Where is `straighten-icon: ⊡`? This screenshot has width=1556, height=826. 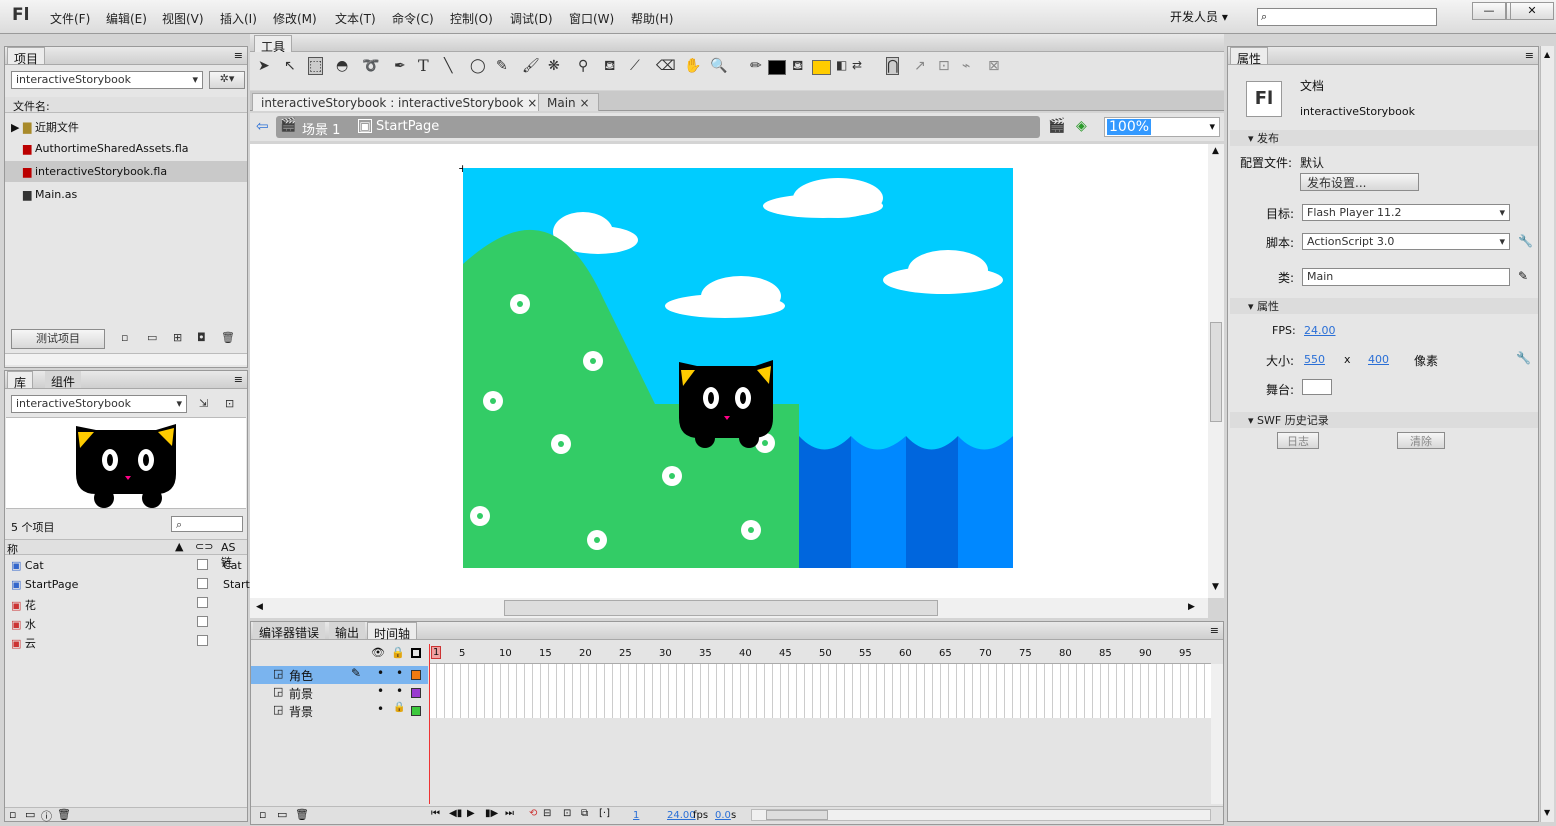
straighten-icon: ⊡ is located at coordinates (944, 66).